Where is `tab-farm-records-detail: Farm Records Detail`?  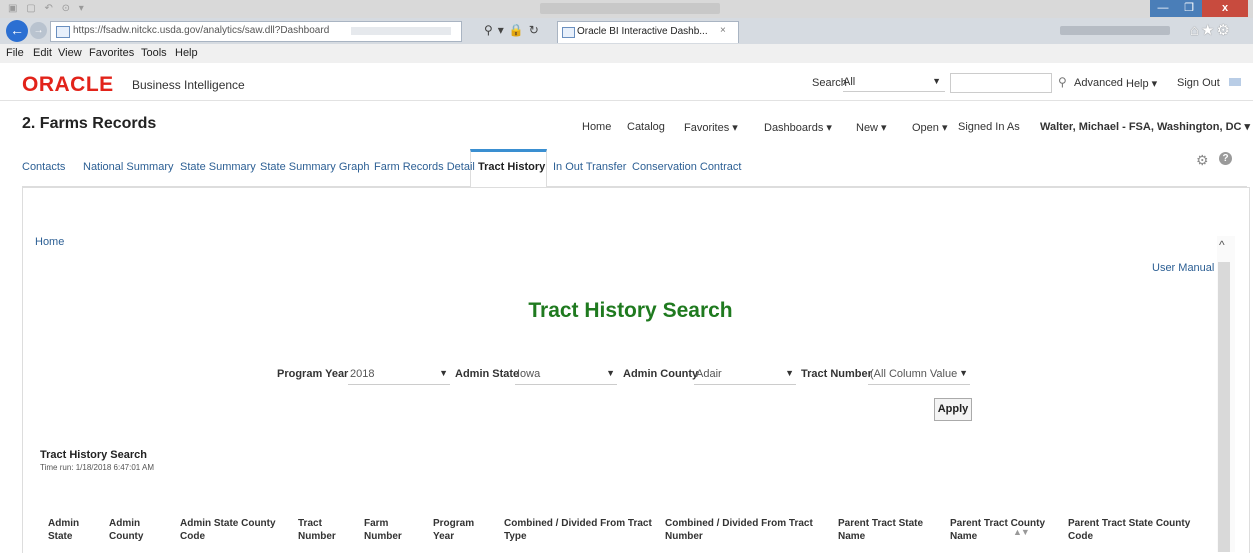
tab-farm-records-detail: Farm Records Detail is located at coordinates (424, 167).